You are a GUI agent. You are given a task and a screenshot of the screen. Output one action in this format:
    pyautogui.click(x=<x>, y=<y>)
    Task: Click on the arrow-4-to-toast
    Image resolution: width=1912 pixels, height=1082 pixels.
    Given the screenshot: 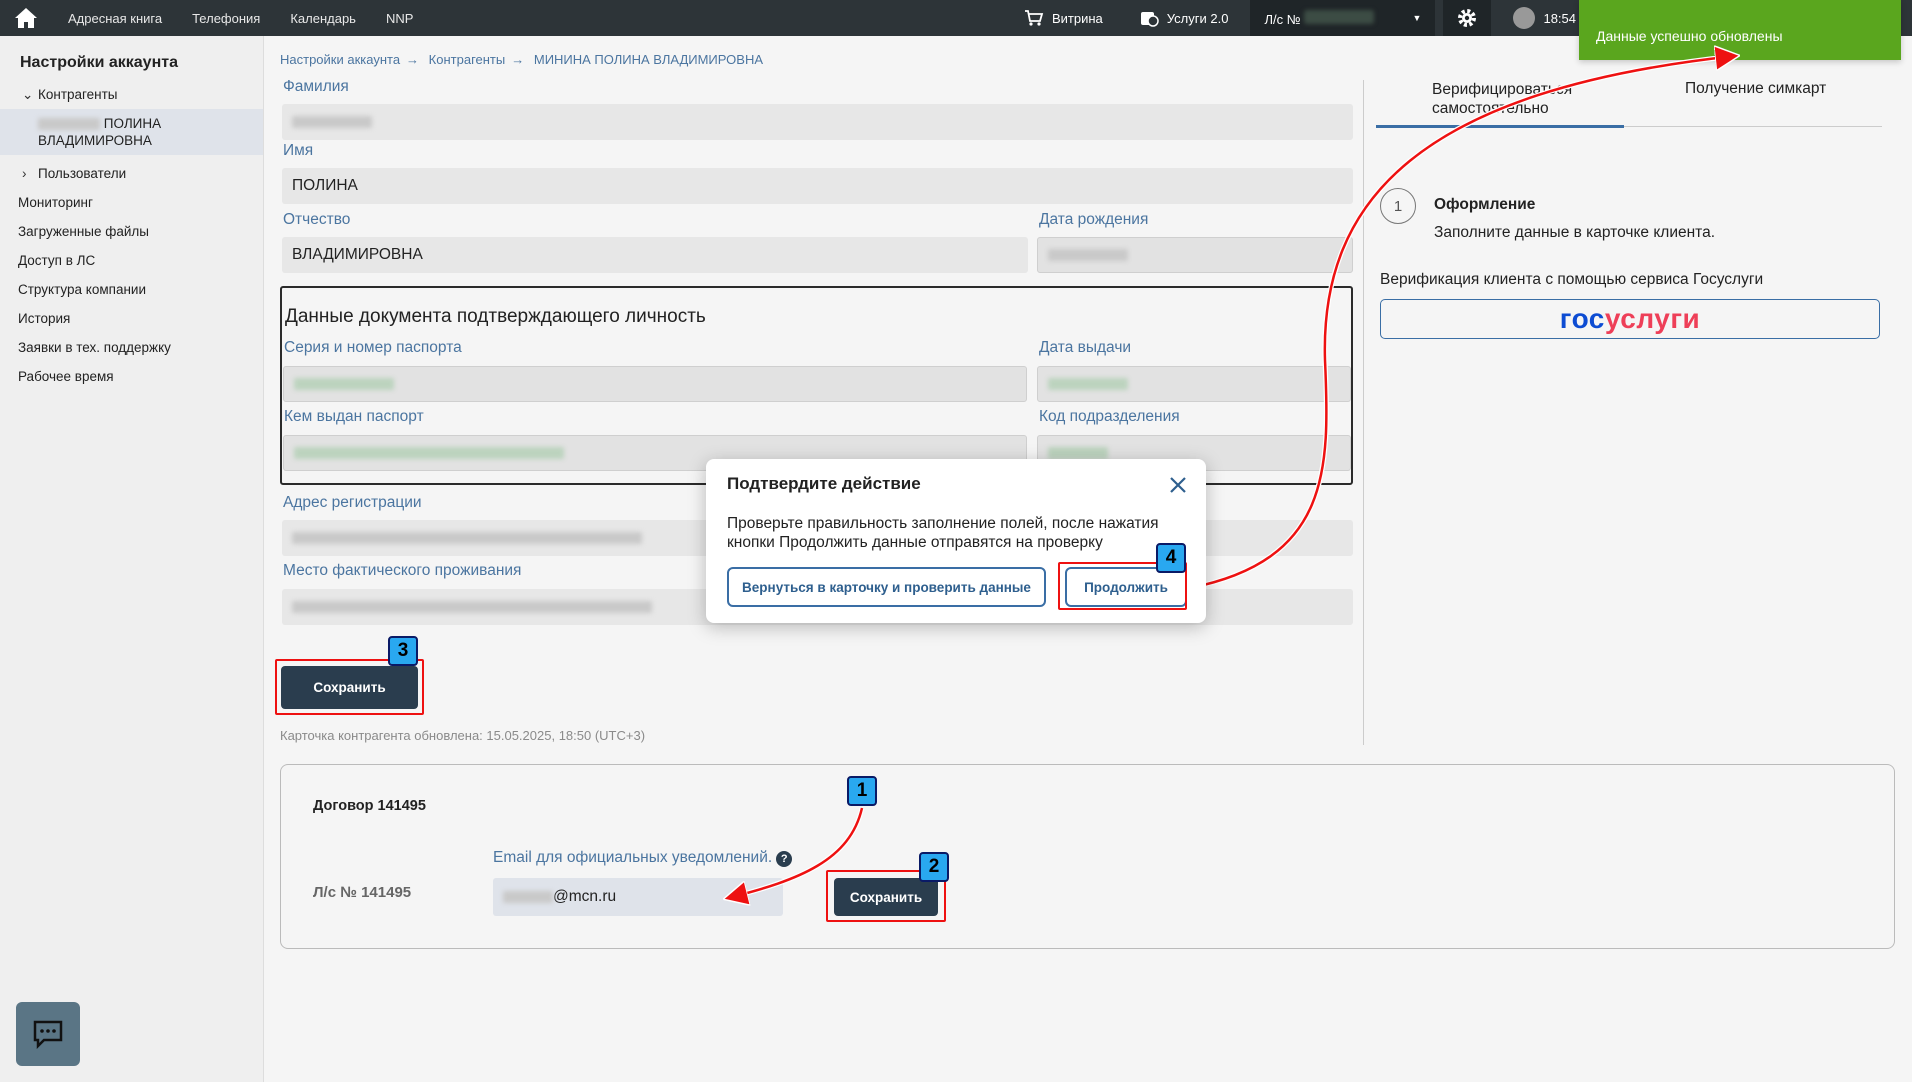 What is the action you would take?
    pyautogui.click(x=1462, y=322)
    